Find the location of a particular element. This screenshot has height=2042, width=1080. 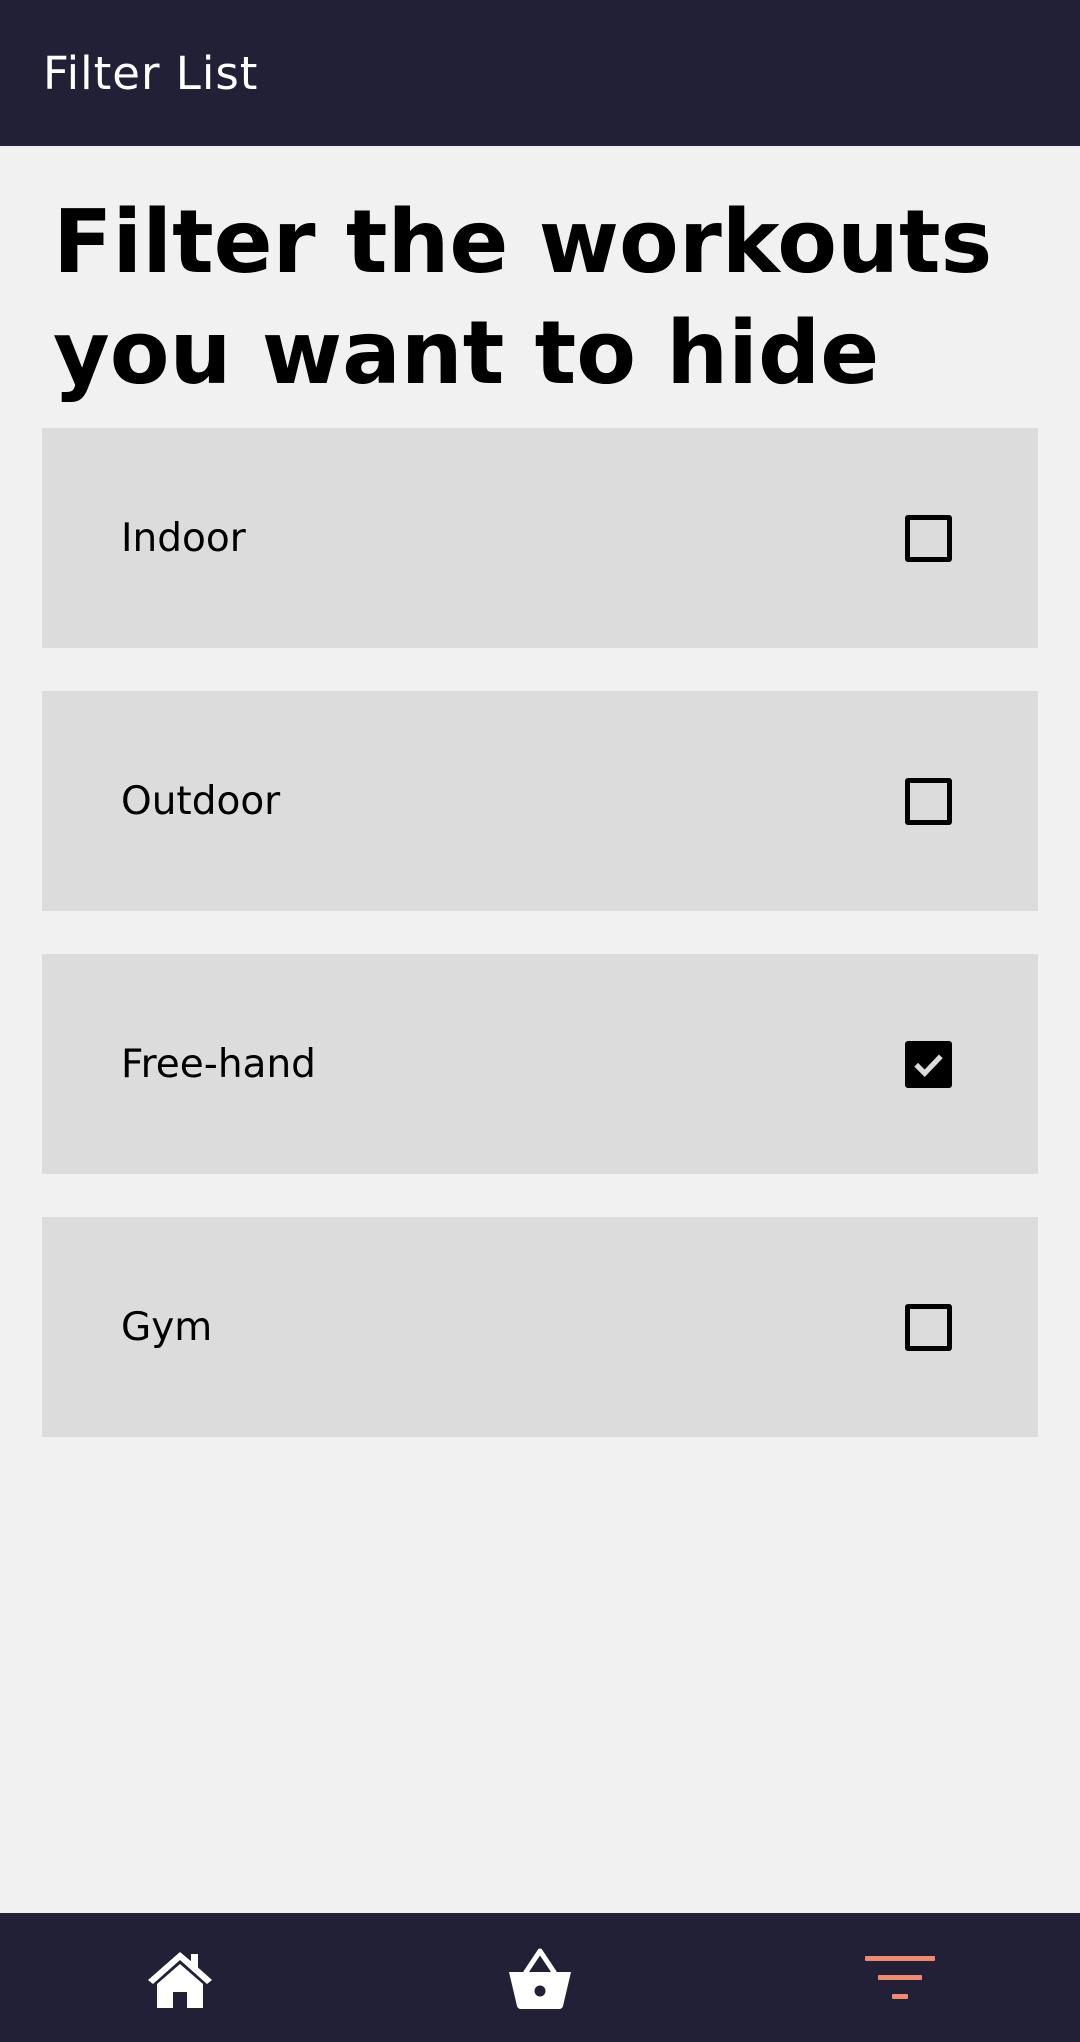

bottom-nav is located at coordinates (540, 1977).